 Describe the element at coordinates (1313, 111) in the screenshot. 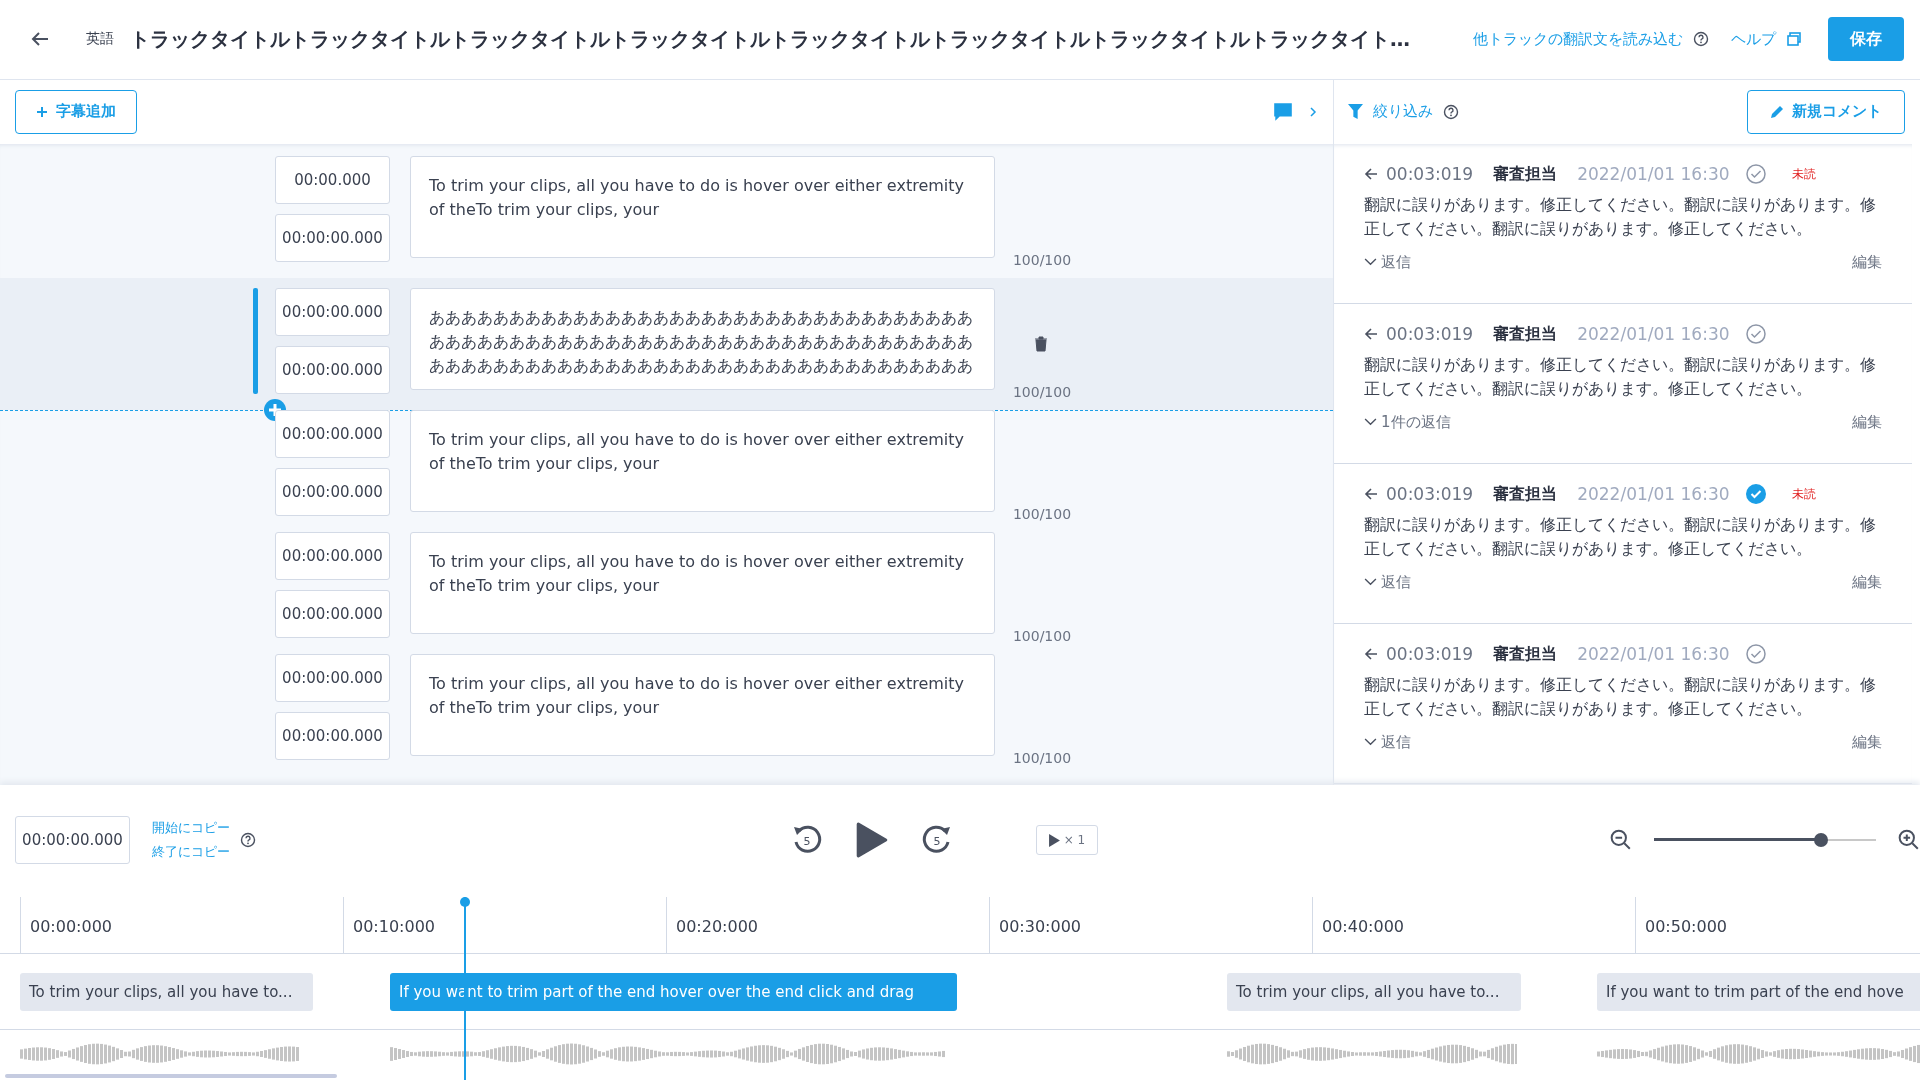

I see `chevron-right-icon` at that location.